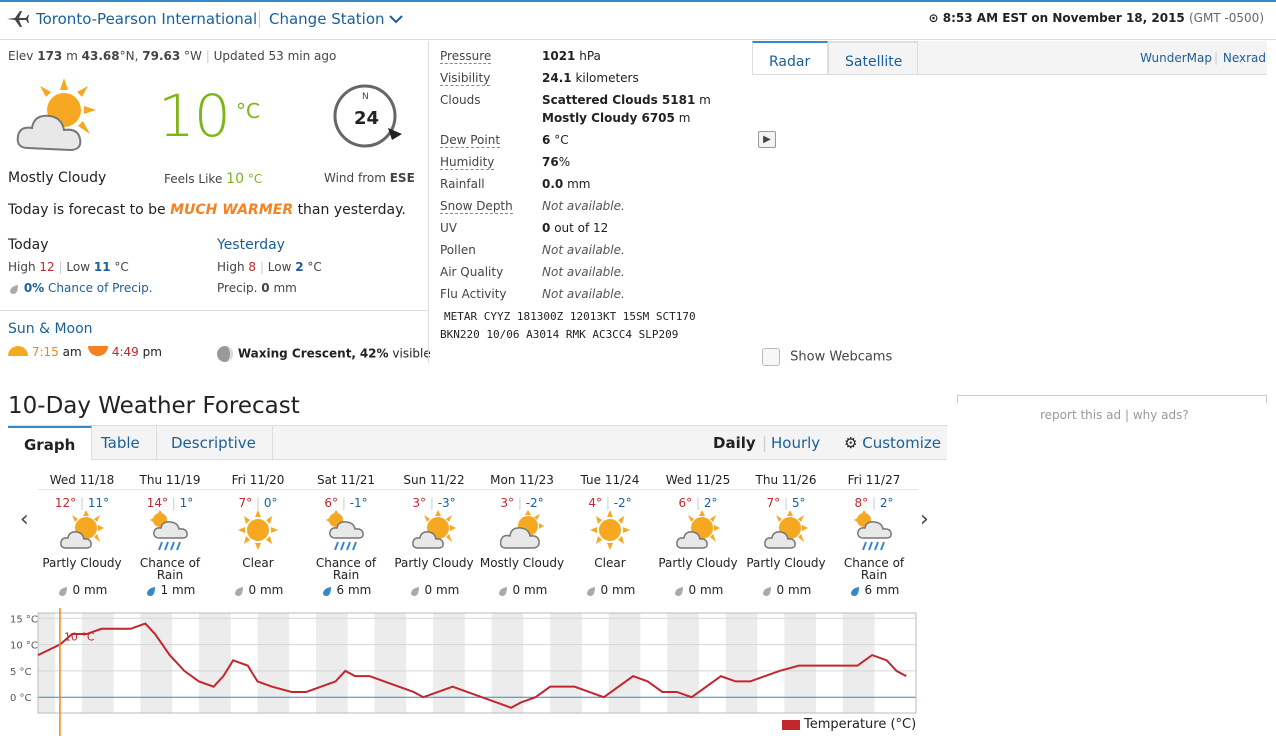  Describe the element at coordinates (279, 267) in the screenshot. I see `yesterday-low-label: Low` at that location.